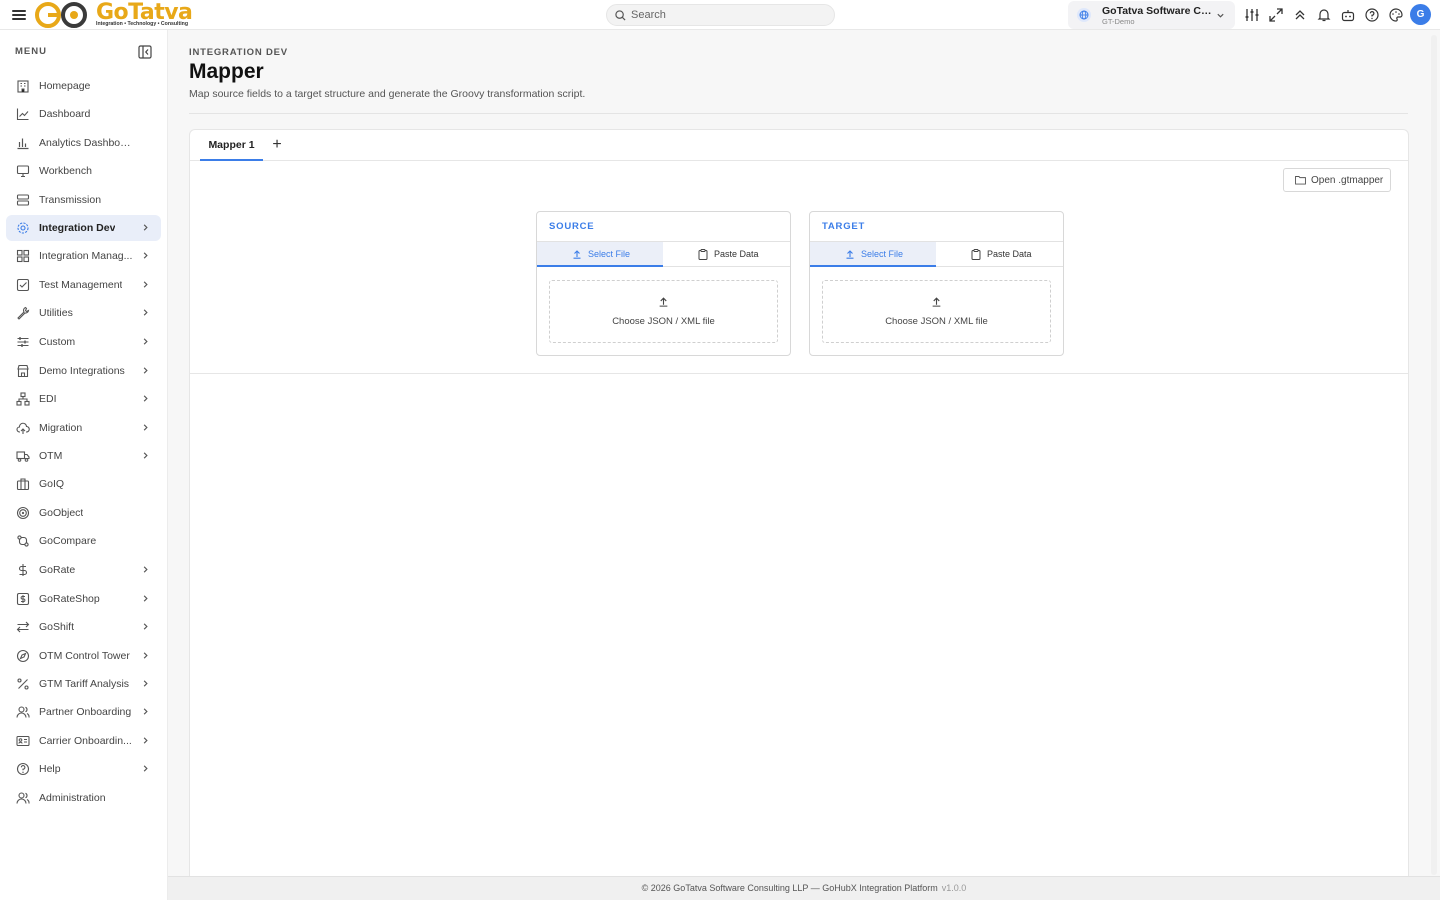 Image resolution: width=1440 pixels, height=900 pixels. What do you see at coordinates (83, 570) in the screenshot?
I see `sidebar-item-gorate: GoRate` at bounding box center [83, 570].